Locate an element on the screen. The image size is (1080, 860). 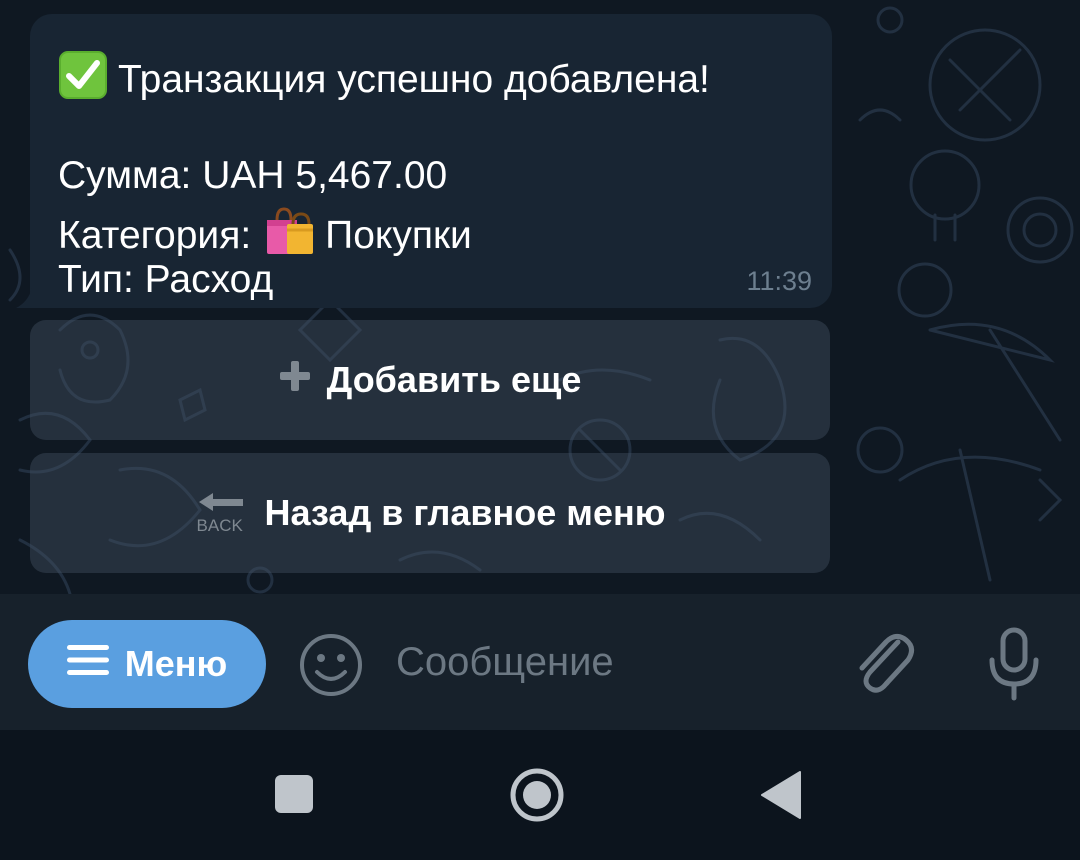
message-title: Транзакция успешно добавлена! is located at coordinates (414, 79).